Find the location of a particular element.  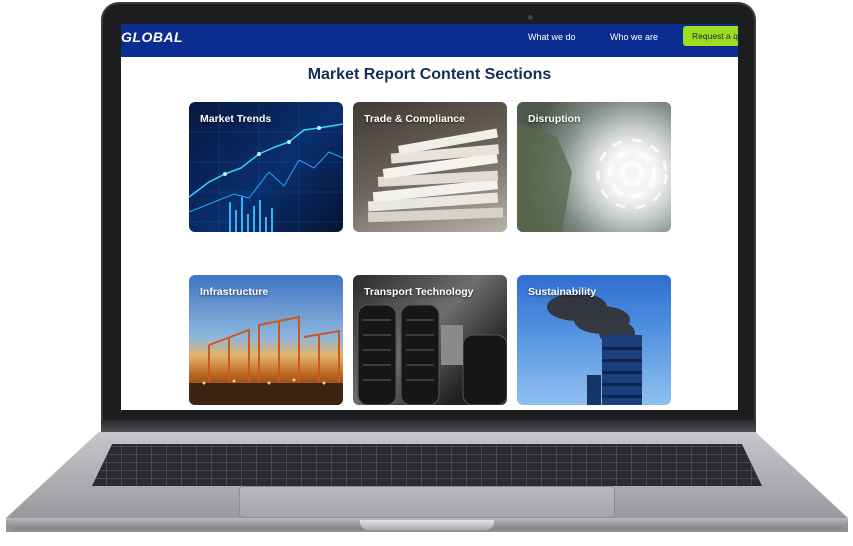

camera-icon is located at coordinates (530, 17).